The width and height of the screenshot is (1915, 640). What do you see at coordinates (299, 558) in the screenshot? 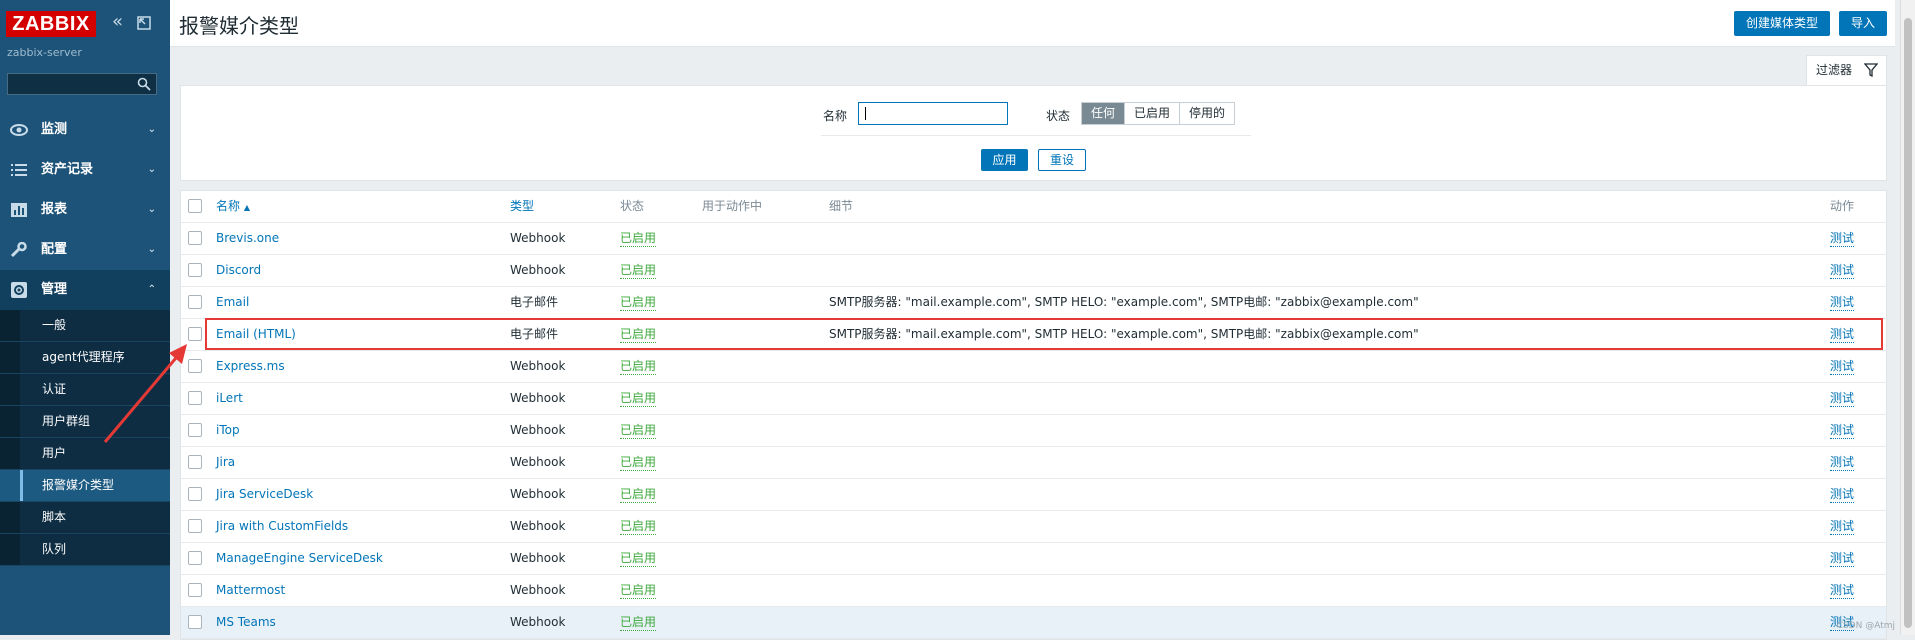
I see `media-type-name-link: ManageEngine ServiceDesk` at bounding box center [299, 558].